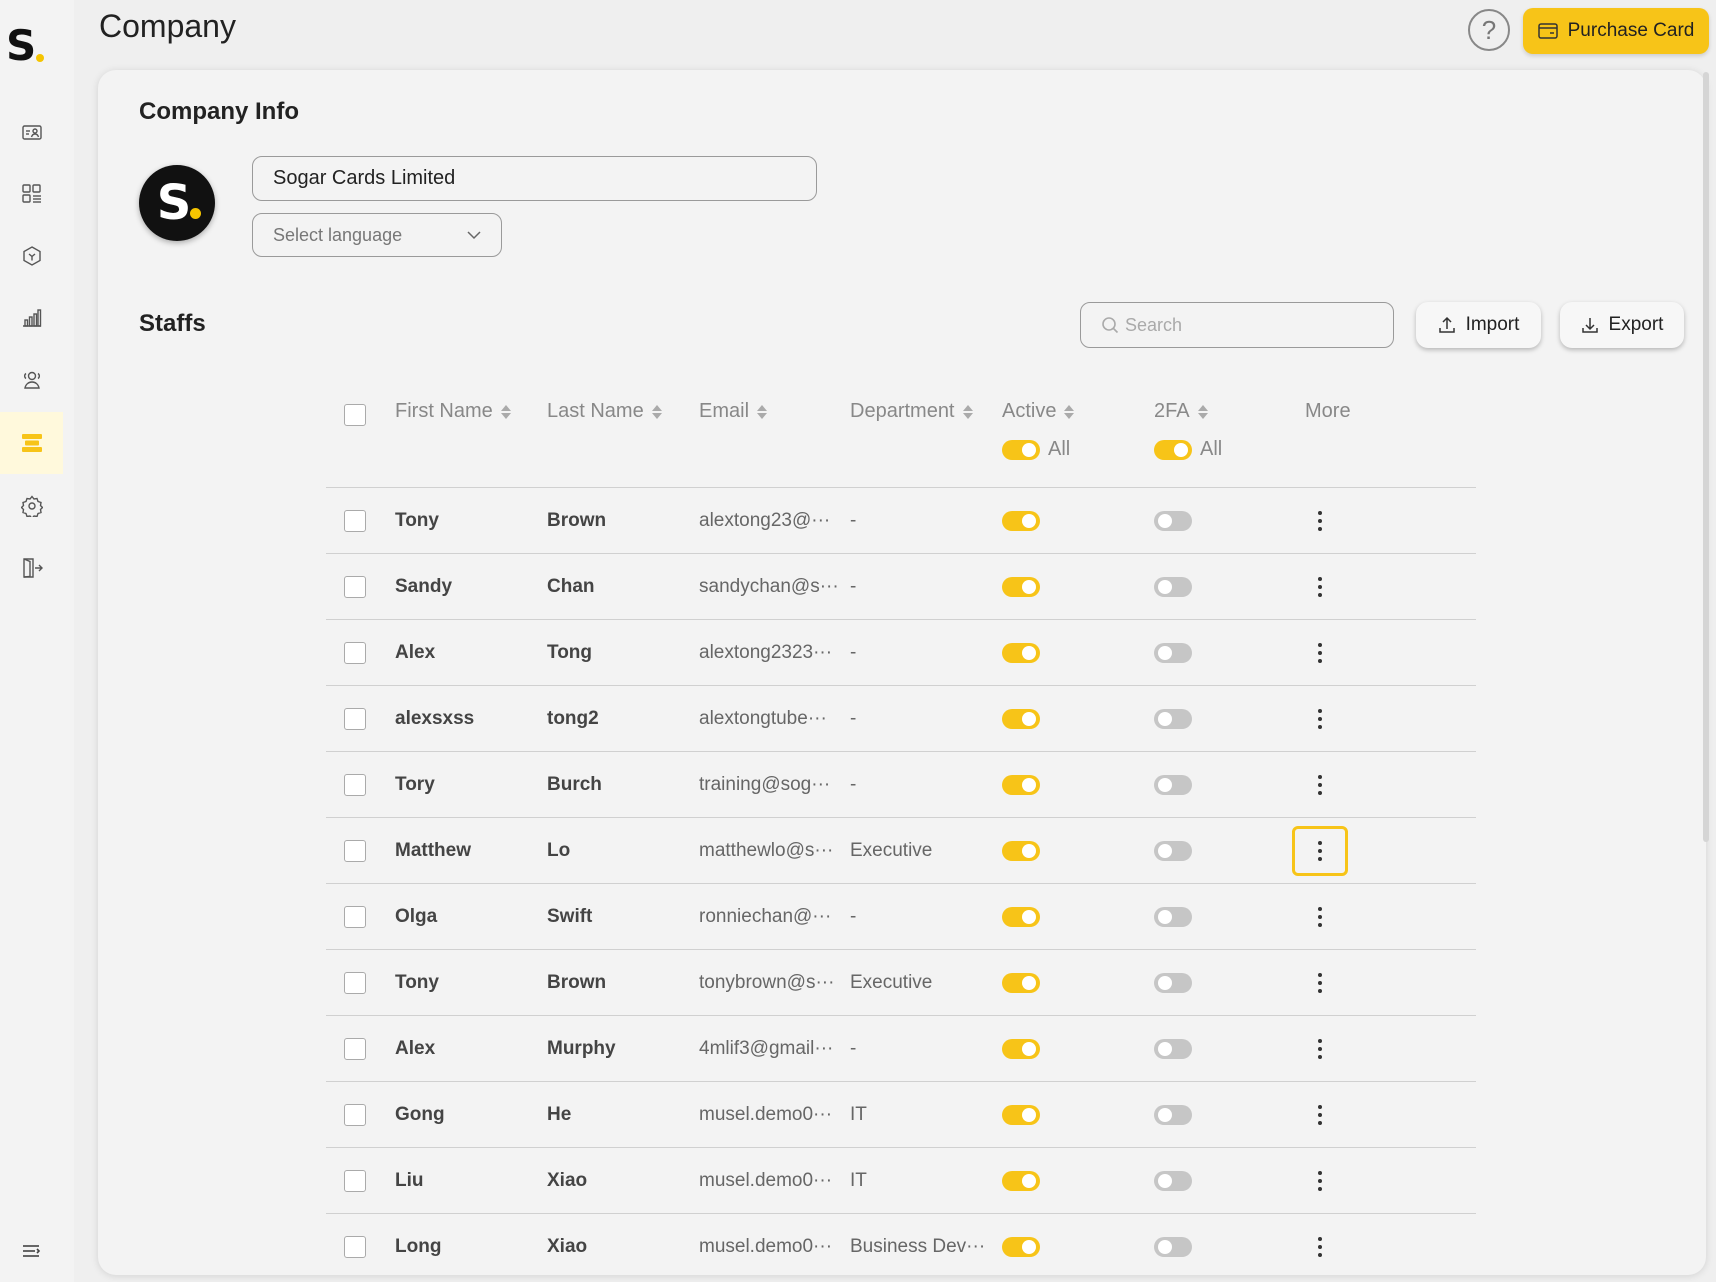  What do you see at coordinates (177, 203) in the screenshot?
I see `company-logo: S` at bounding box center [177, 203].